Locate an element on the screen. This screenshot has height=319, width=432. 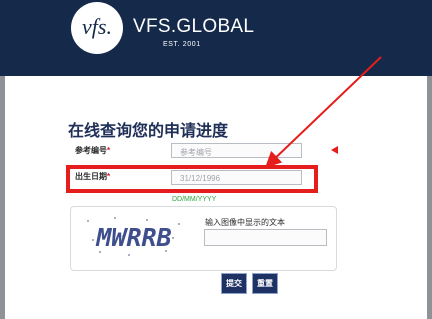
required-marker: * is located at coordinates (109, 150).